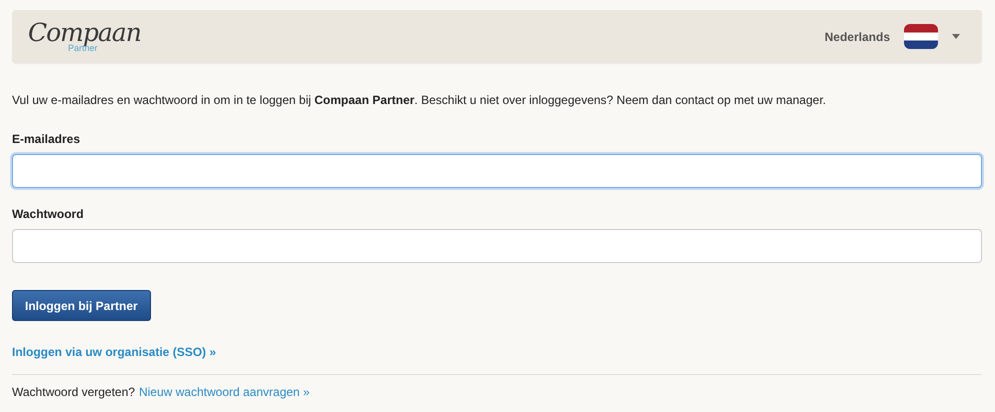 The image size is (995, 412). Describe the element at coordinates (114, 352) in the screenshot. I see `sso-link: Inloggen via uw organisatie (SSO) »` at that location.